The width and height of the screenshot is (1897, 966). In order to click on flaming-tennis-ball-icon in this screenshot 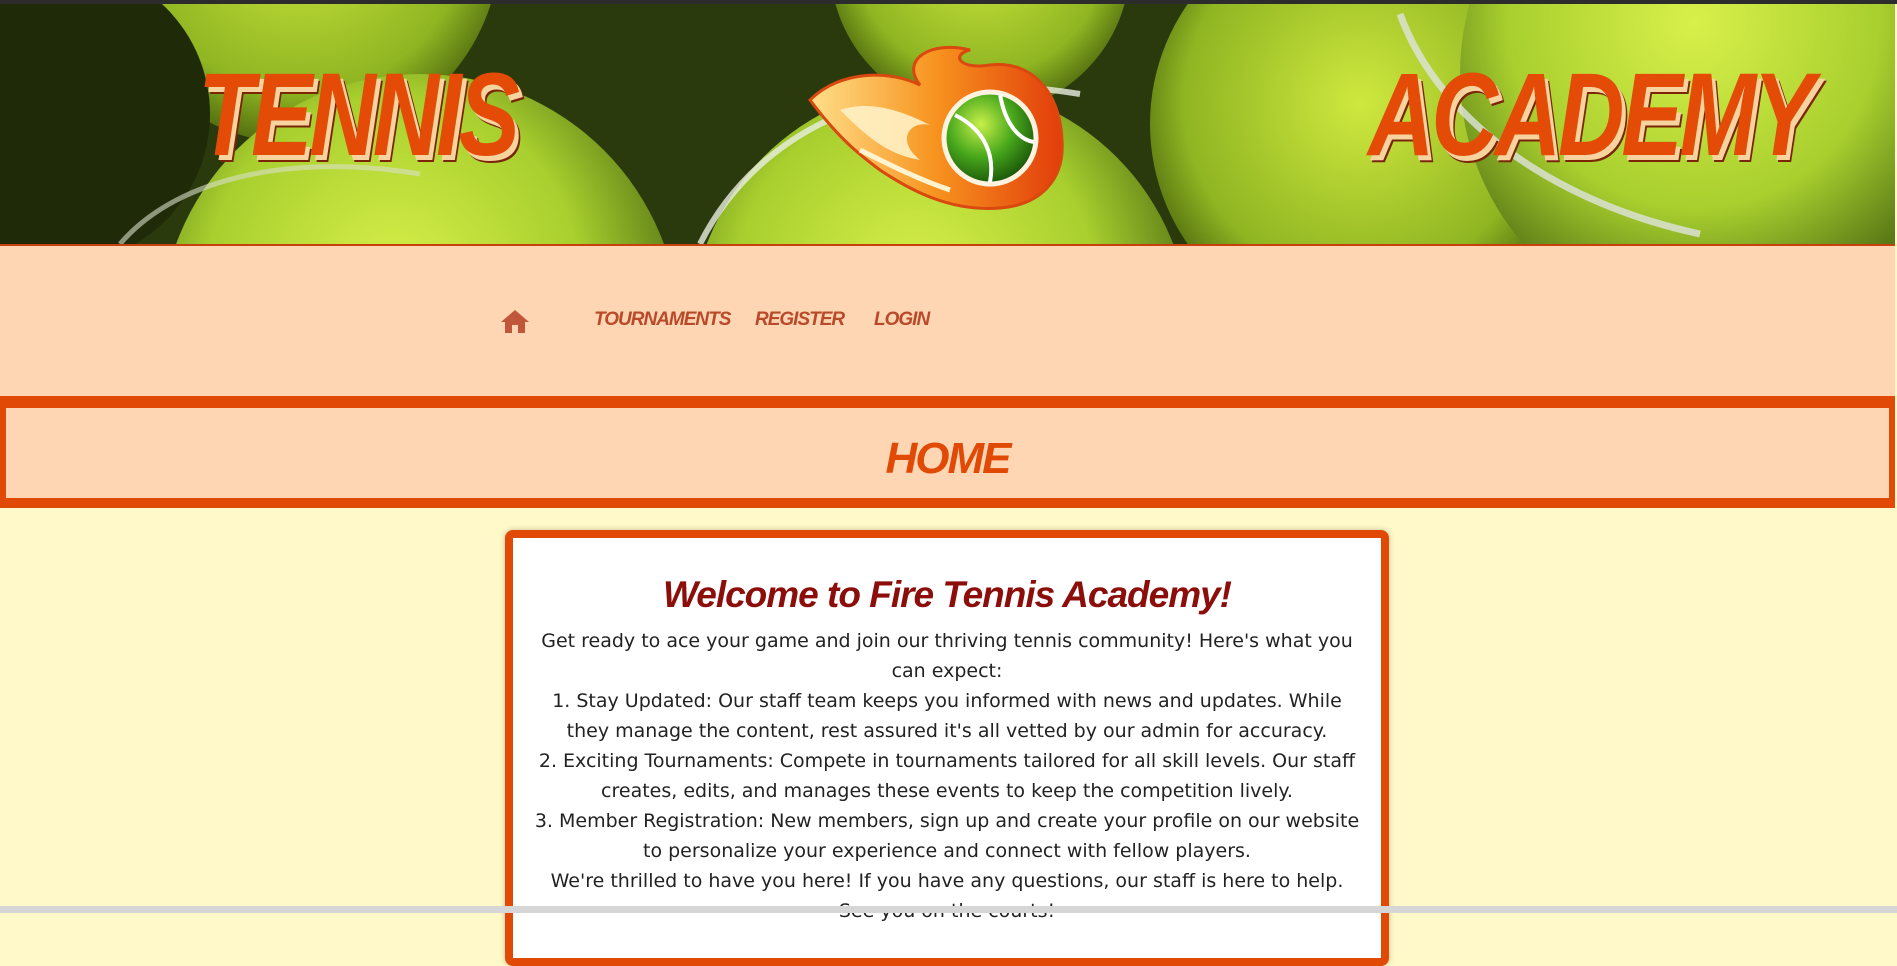, I will do `click(936, 127)`.